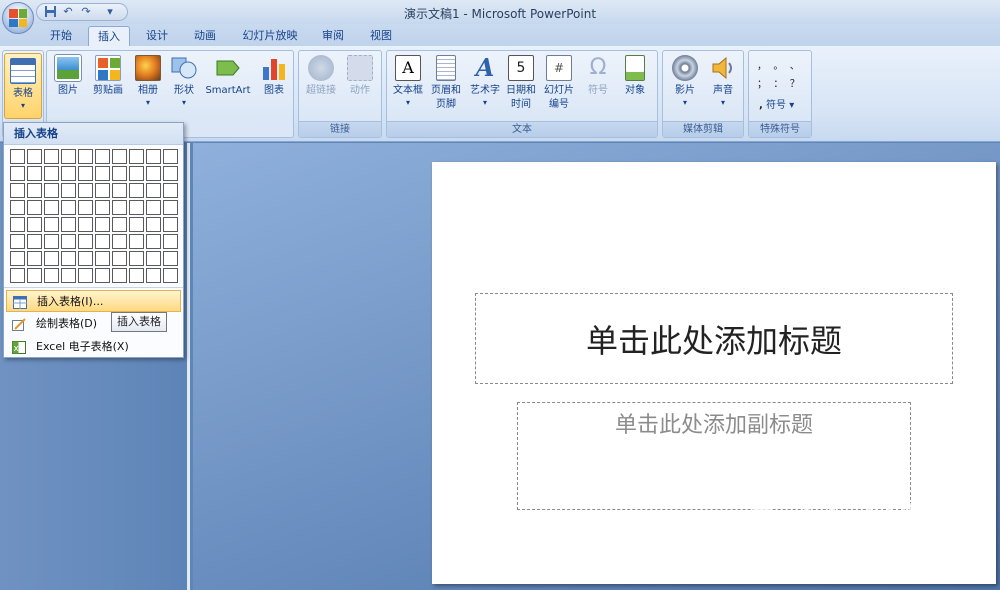 This screenshot has width=1000, height=590. Describe the element at coordinates (408, 81) in the screenshot. I see `textbox-button: A 文本框 ▾` at that location.